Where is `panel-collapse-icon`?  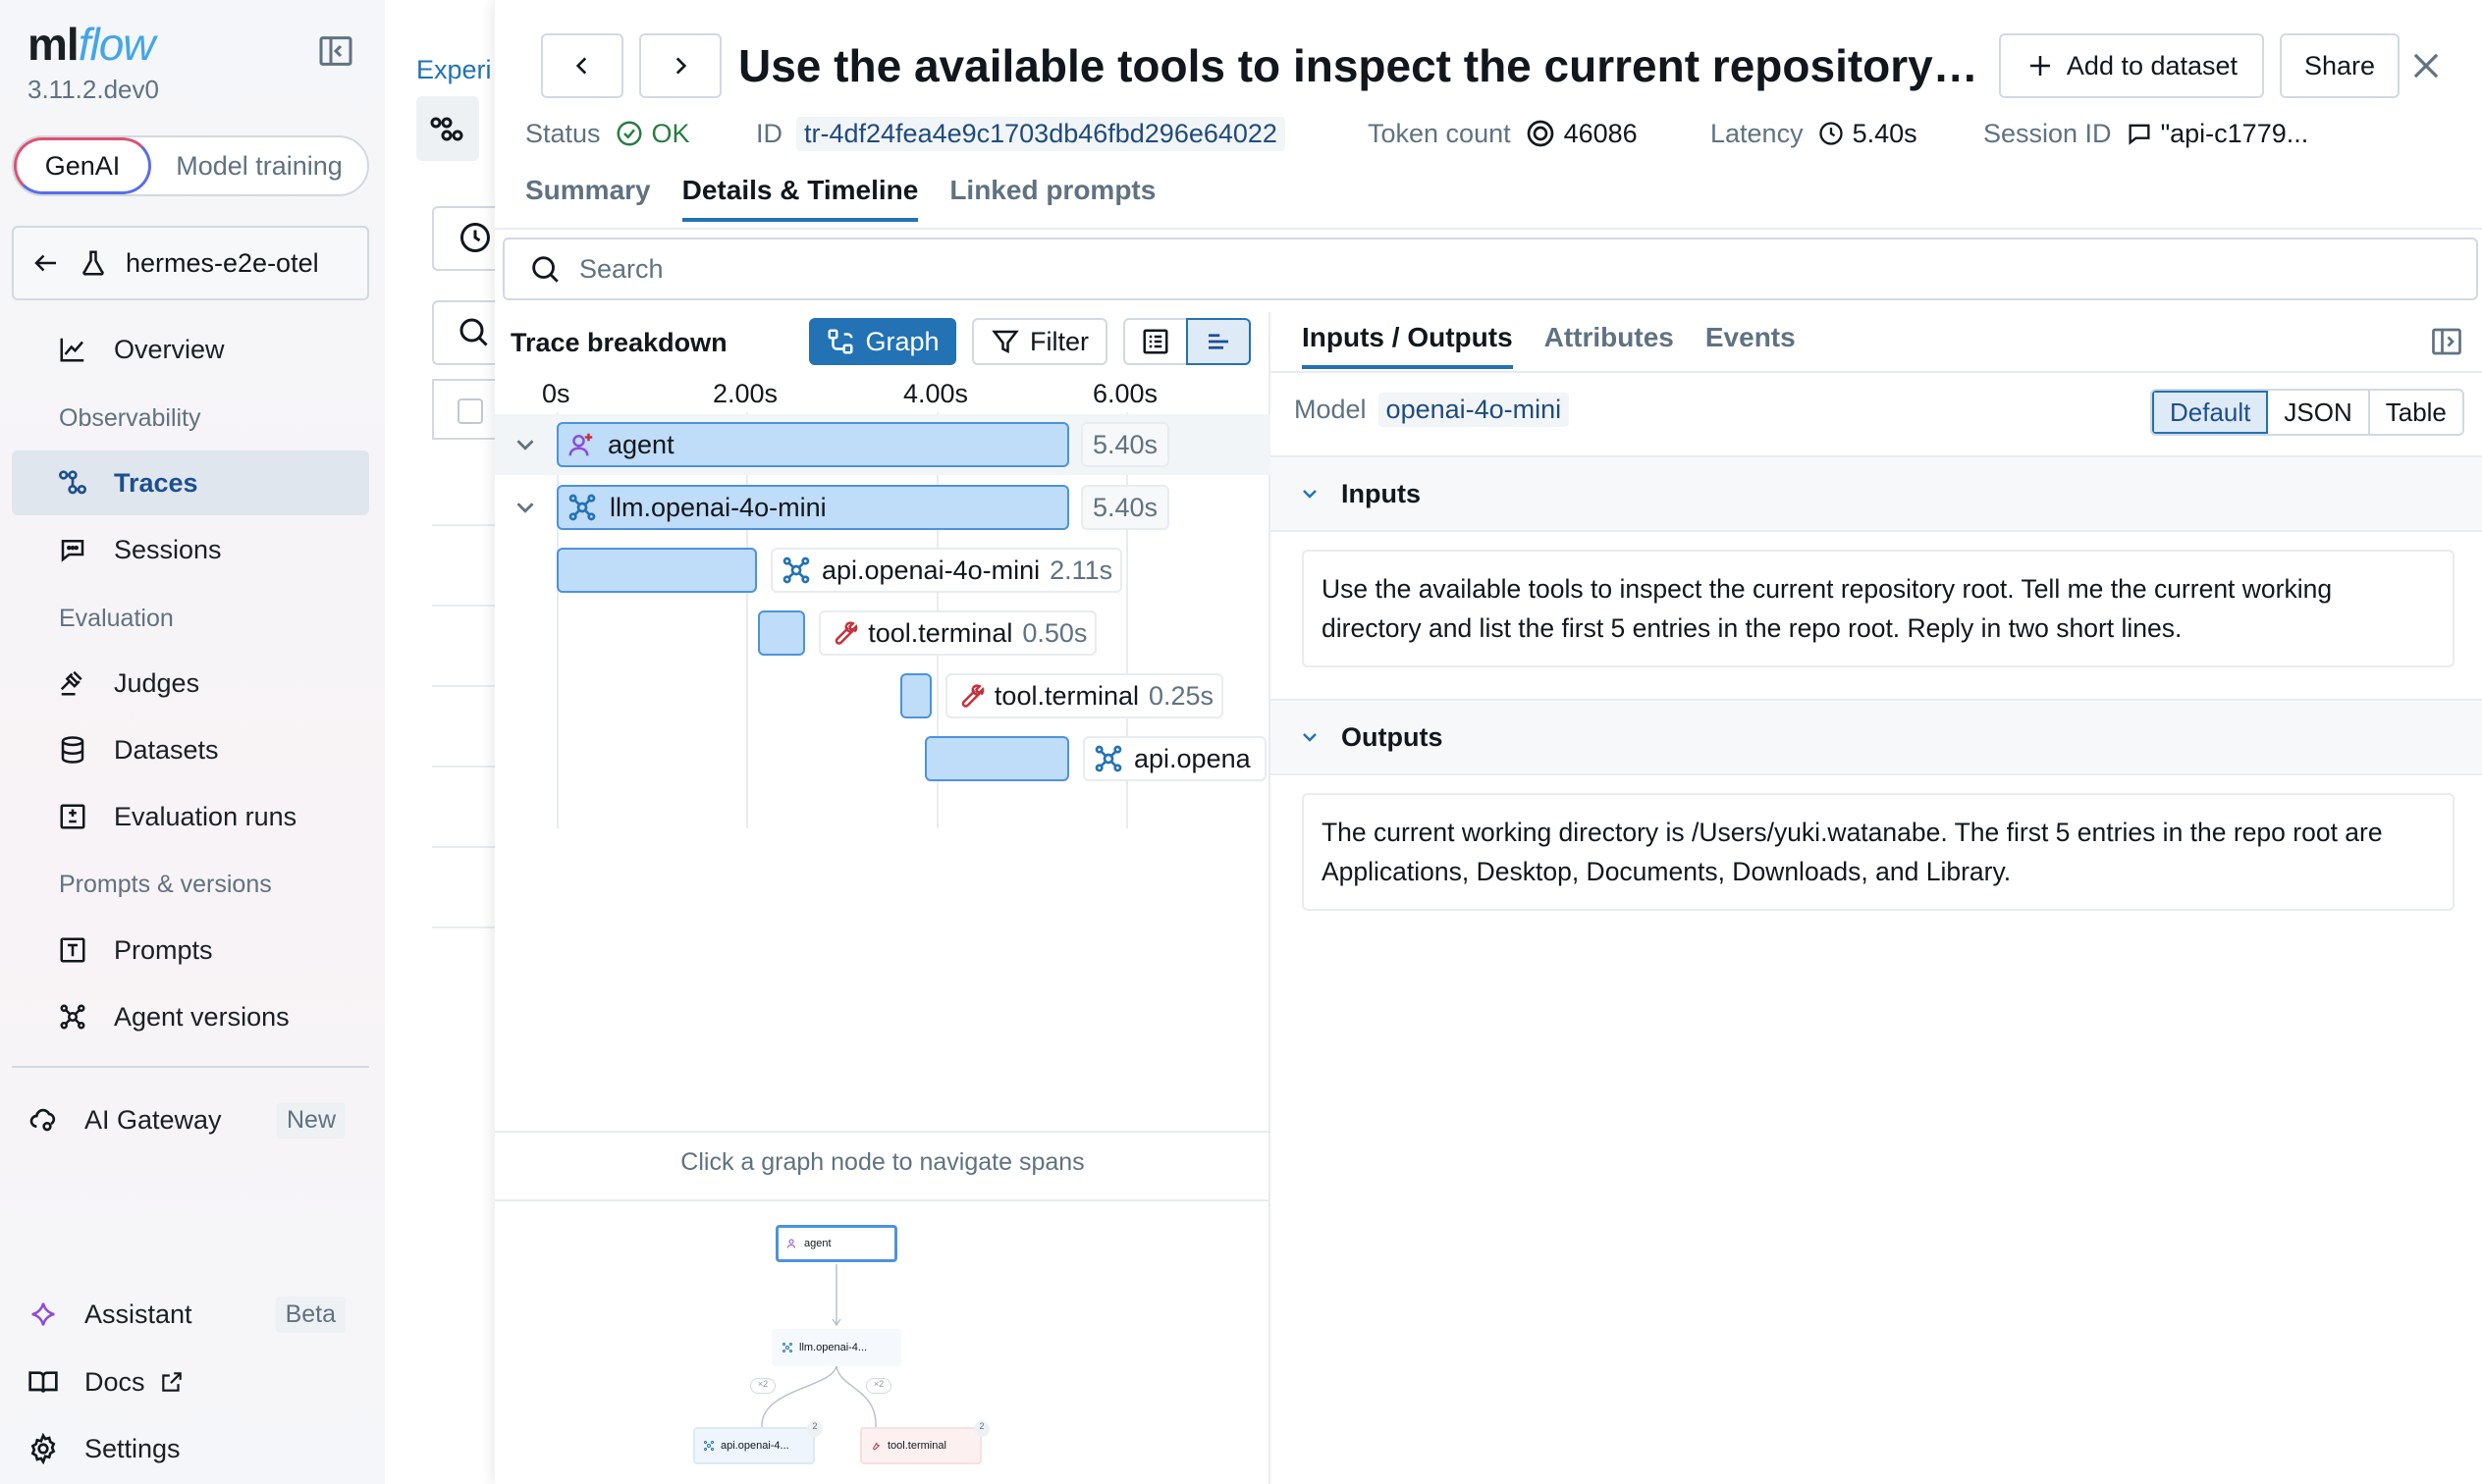
panel-collapse-icon is located at coordinates (2447, 341).